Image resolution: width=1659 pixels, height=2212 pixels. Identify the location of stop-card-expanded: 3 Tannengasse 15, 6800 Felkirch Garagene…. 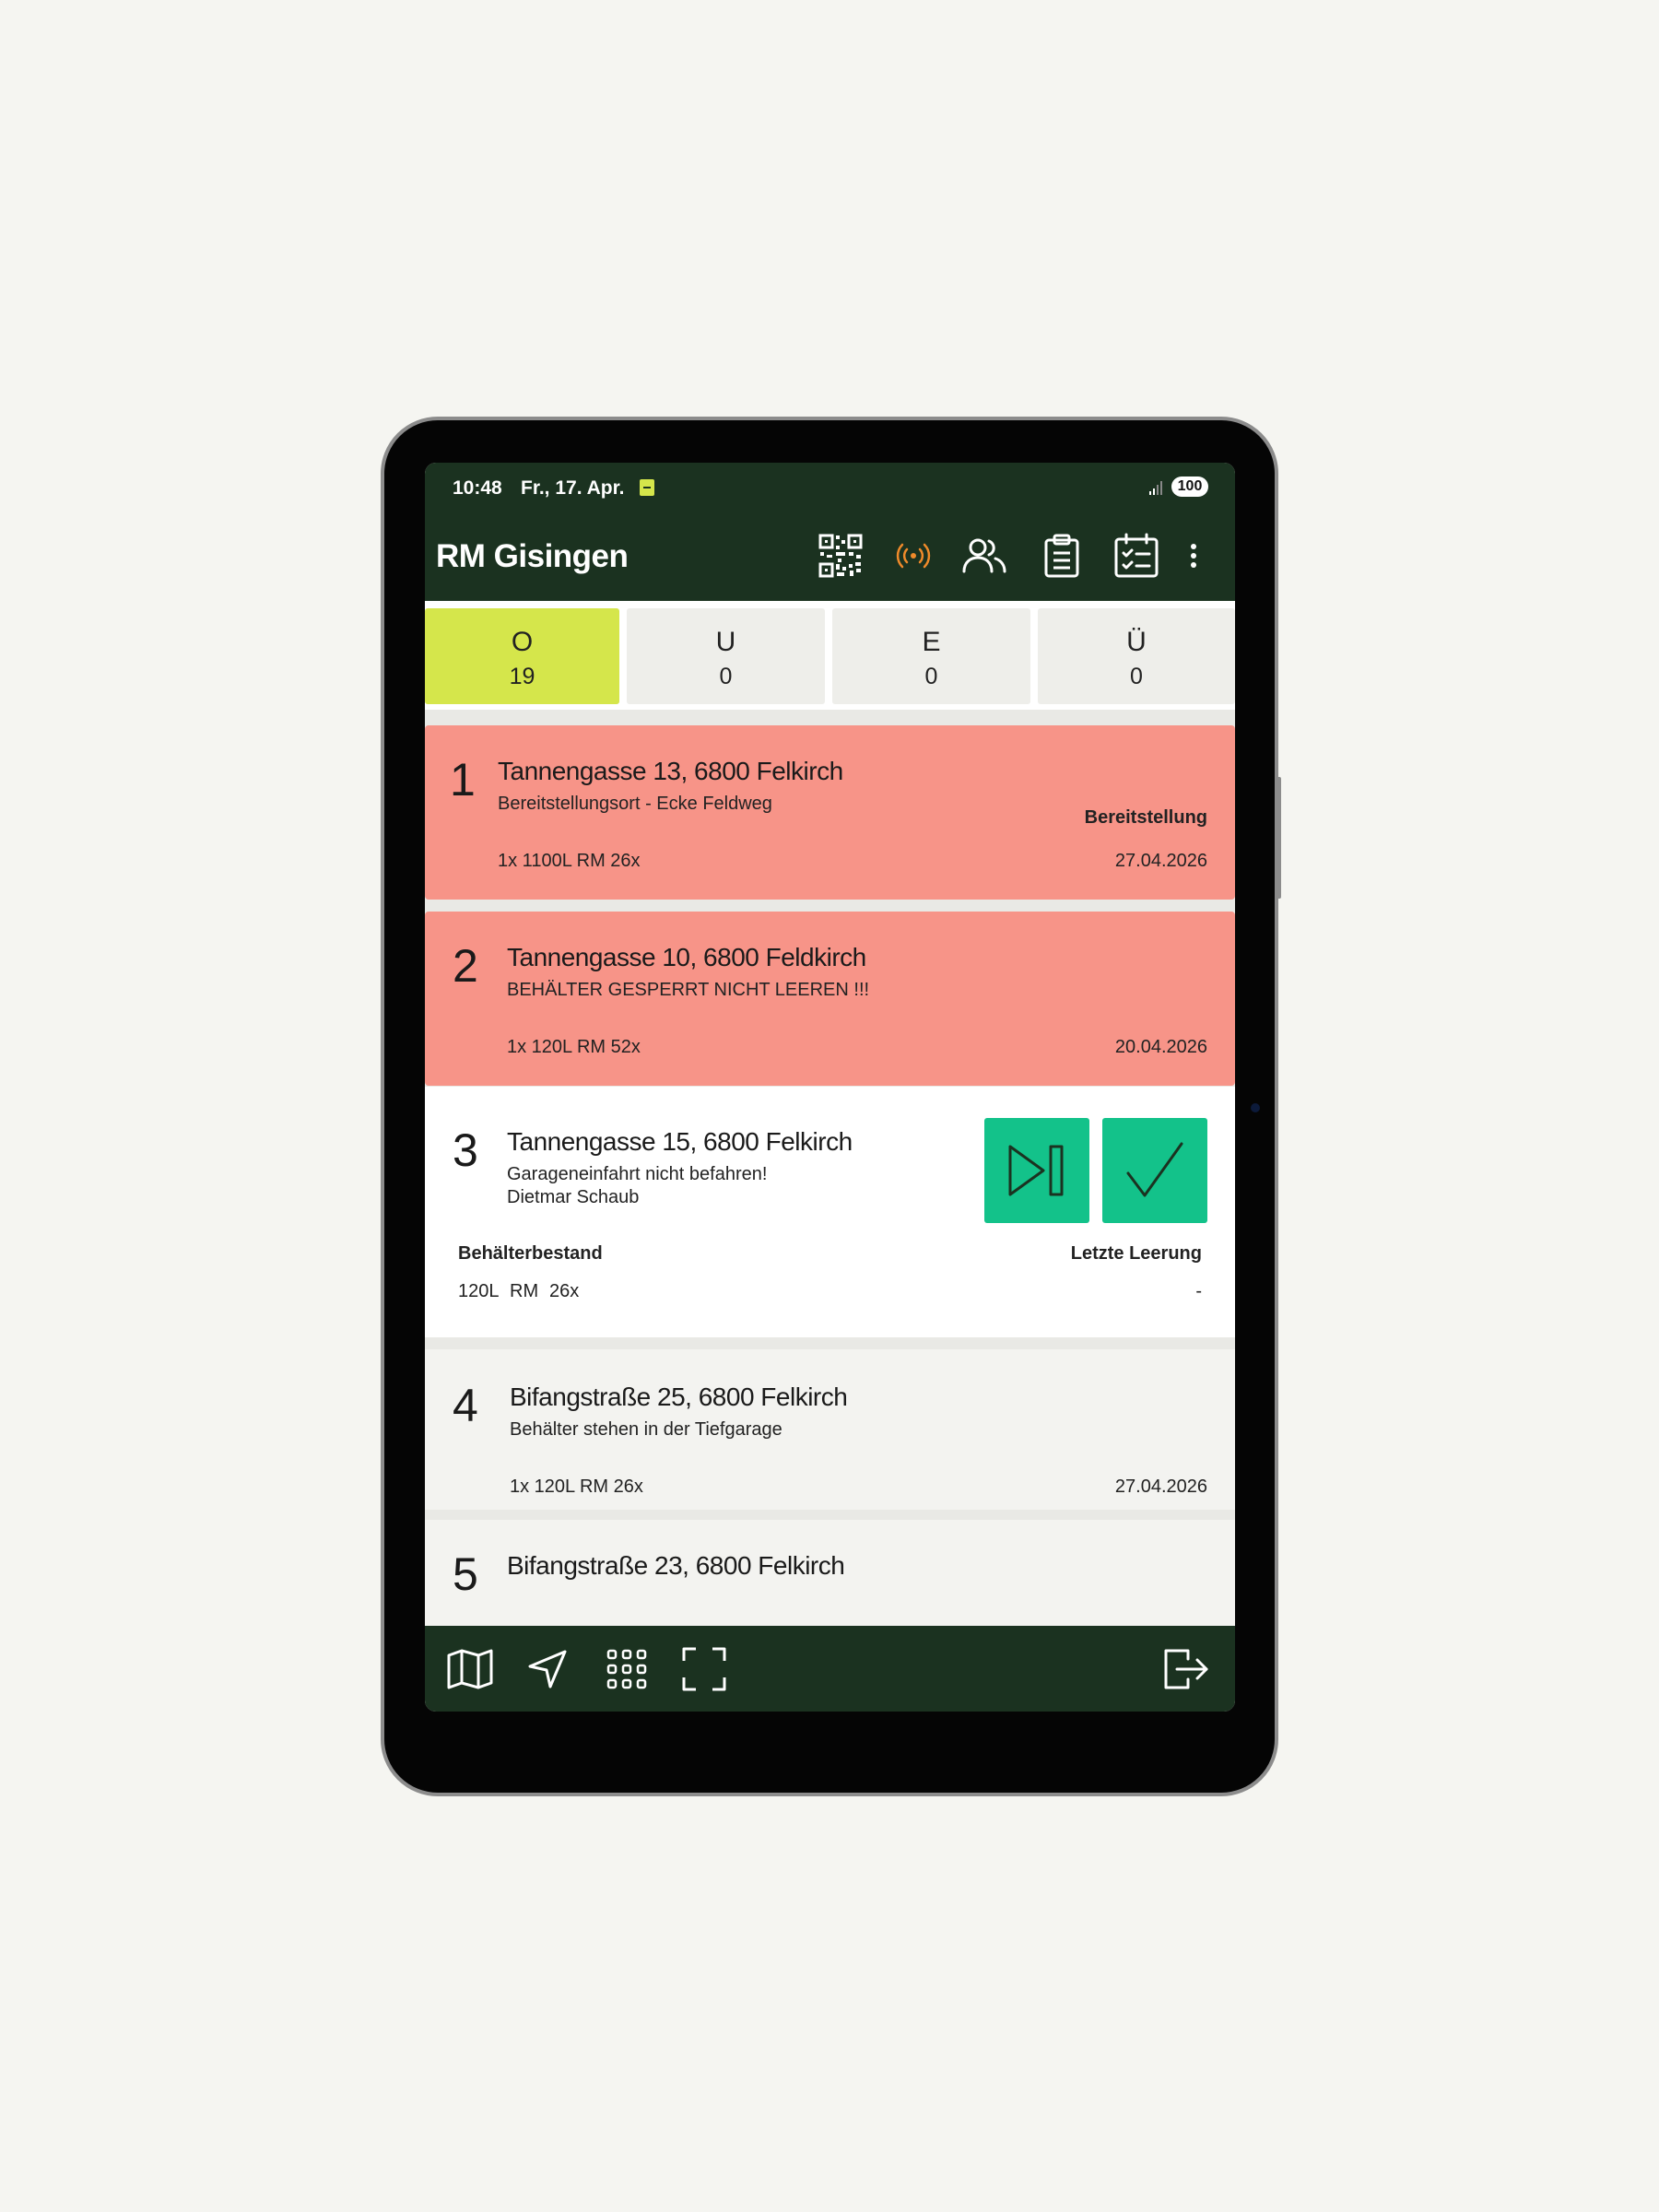
(830, 1212).